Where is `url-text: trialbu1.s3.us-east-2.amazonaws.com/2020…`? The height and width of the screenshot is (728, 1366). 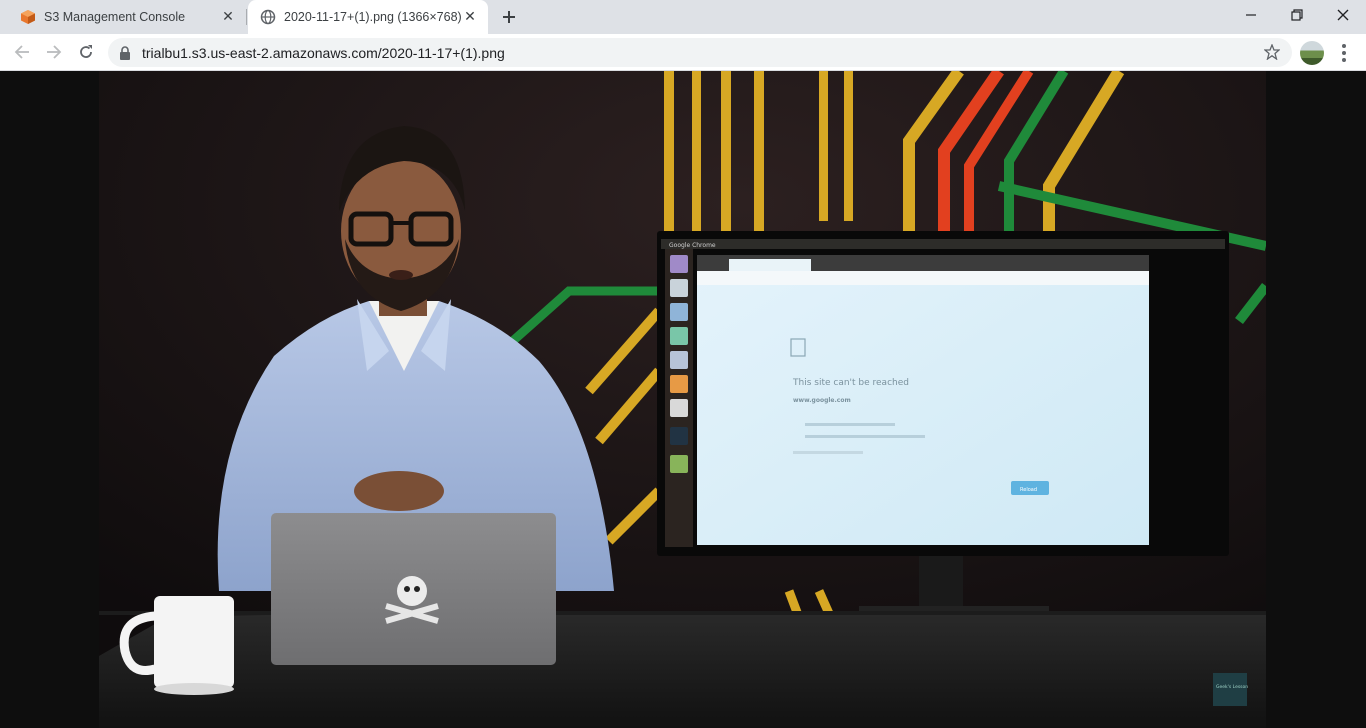 url-text: trialbu1.s3.us-east-2.amazonaws.com/2020… is located at coordinates (323, 52).